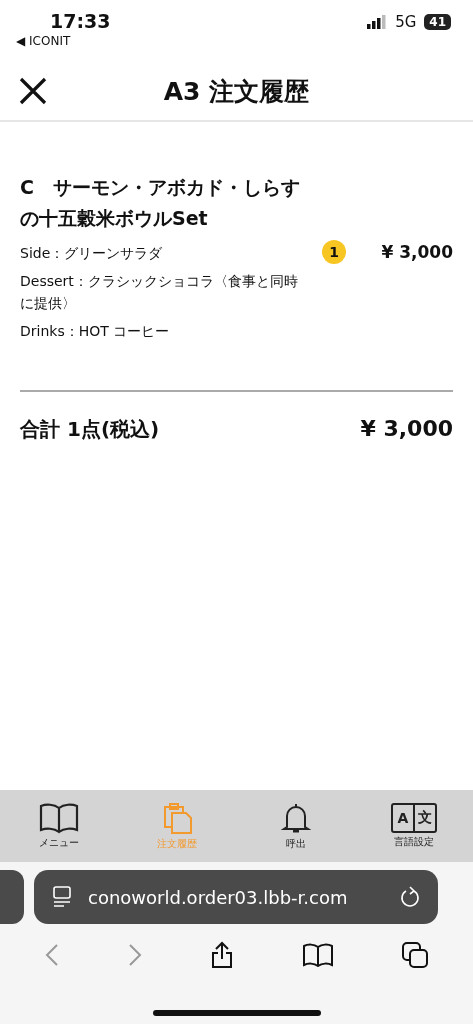 This screenshot has height=1024, width=473. What do you see at coordinates (33, 91) in the screenshot?
I see `close-icon` at bounding box center [33, 91].